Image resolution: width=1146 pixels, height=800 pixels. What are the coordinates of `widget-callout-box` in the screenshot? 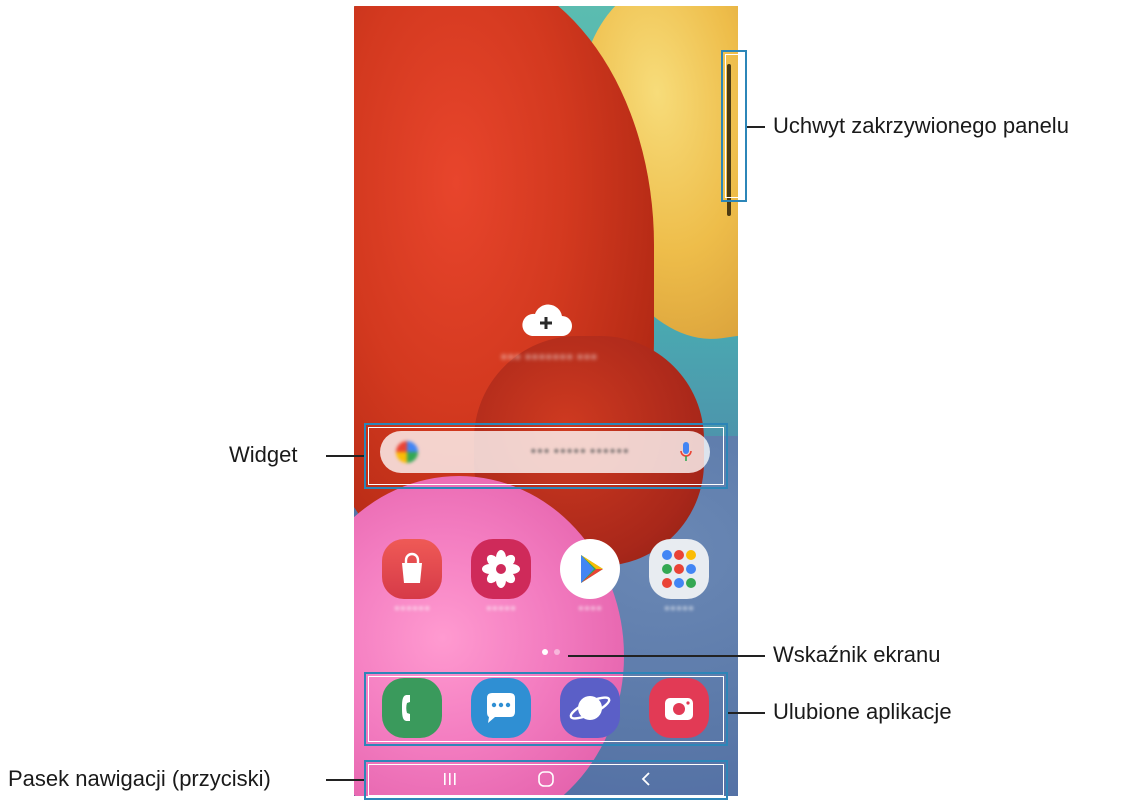 It's located at (546, 456).